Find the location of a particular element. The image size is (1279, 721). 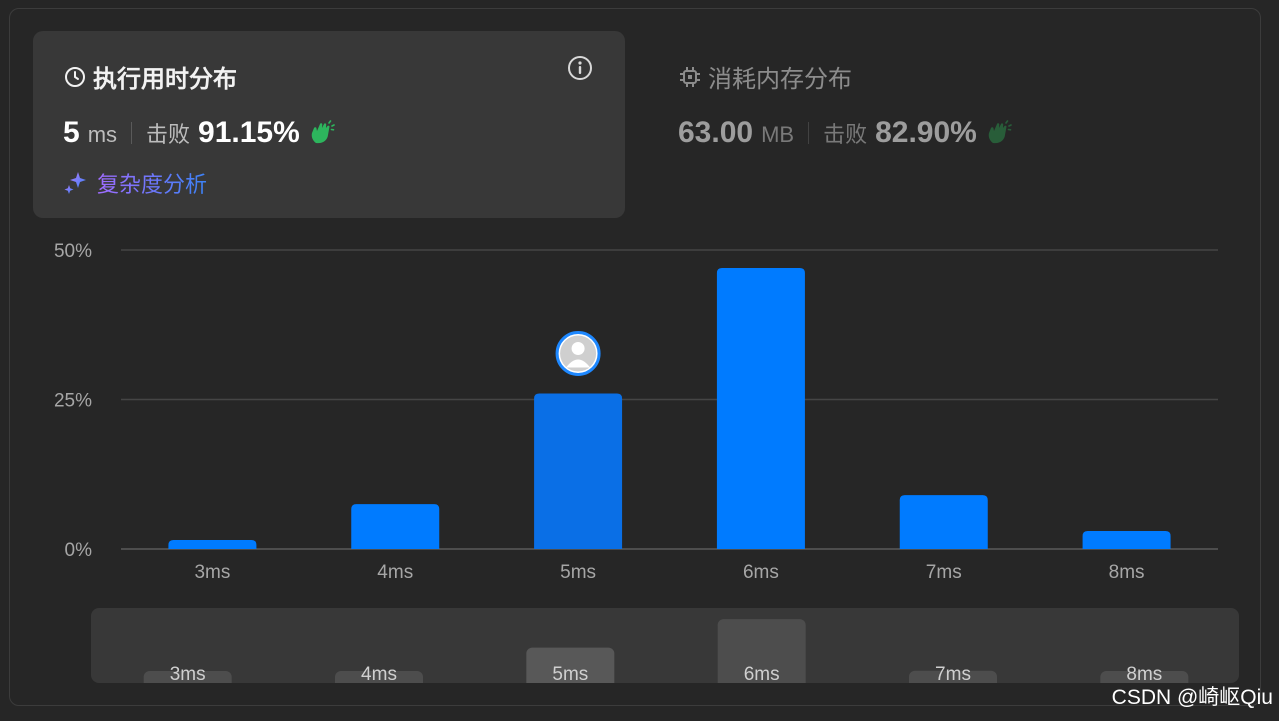

bar-4ms is located at coordinates (395, 526).